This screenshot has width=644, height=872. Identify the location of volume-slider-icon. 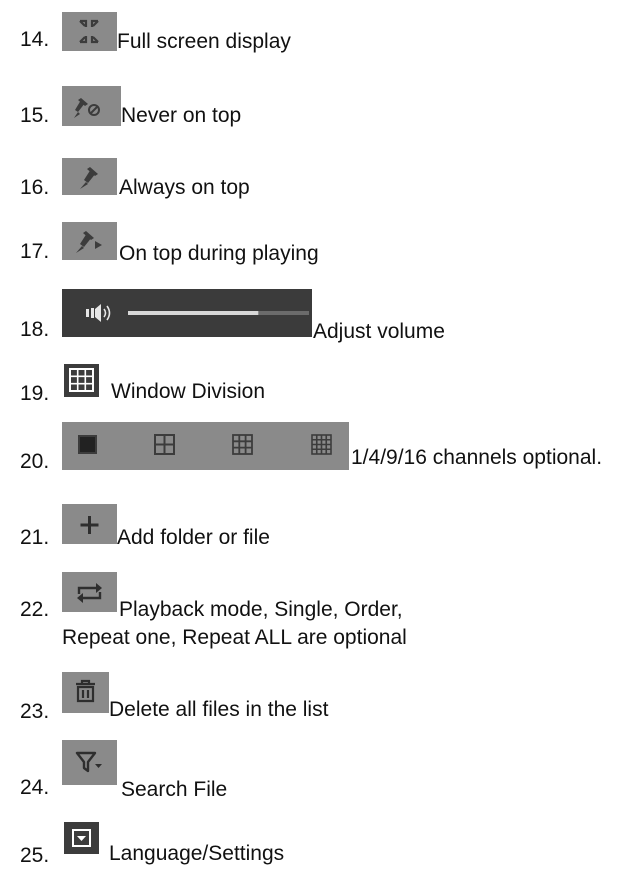
(187, 313).